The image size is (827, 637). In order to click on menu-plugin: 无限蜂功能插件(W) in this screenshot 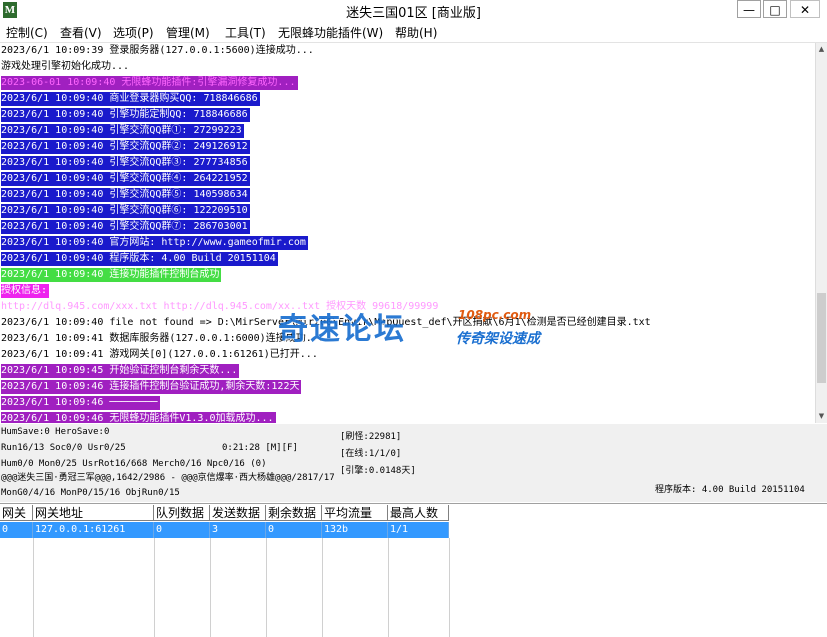, I will do `click(330, 32)`.